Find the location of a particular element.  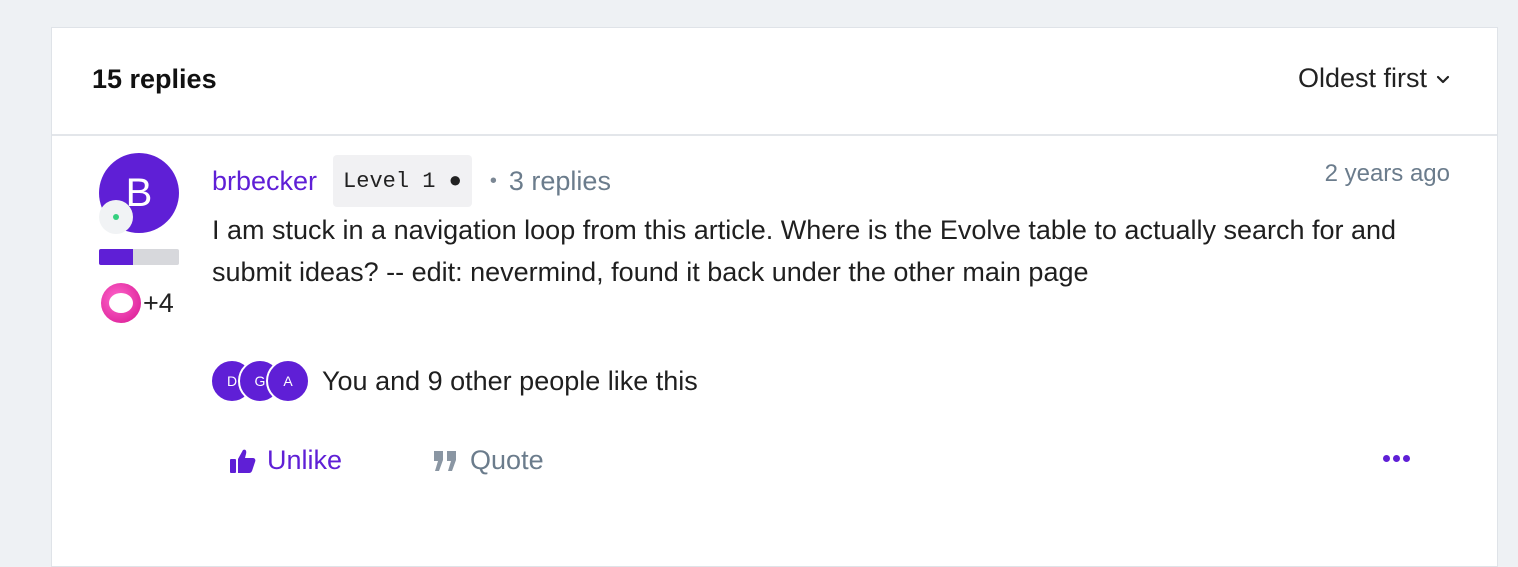

speech-bubble-icon is located at coordinates (121, 303).